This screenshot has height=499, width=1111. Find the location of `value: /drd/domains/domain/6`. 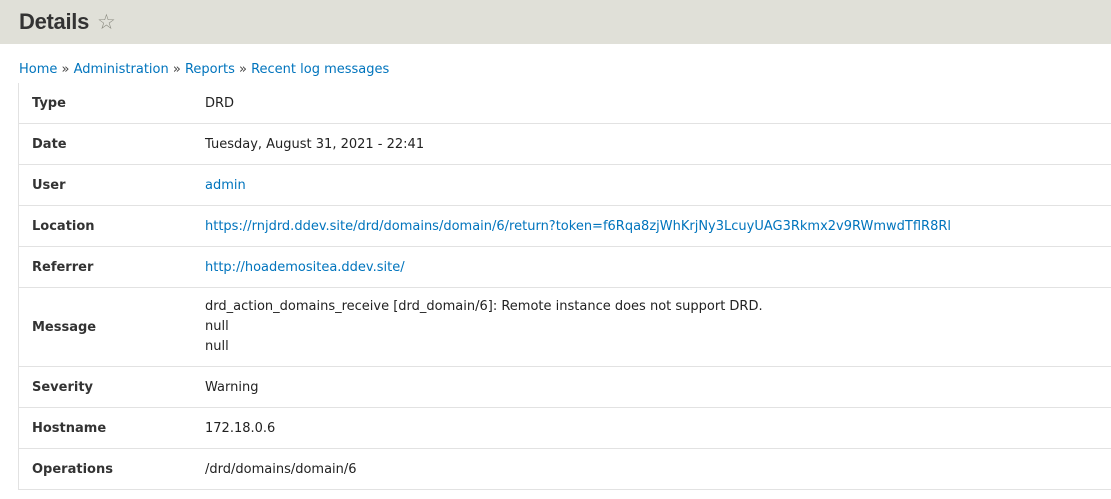

value: /drd/domains/domain/6 is located at coordinates (658, 469).